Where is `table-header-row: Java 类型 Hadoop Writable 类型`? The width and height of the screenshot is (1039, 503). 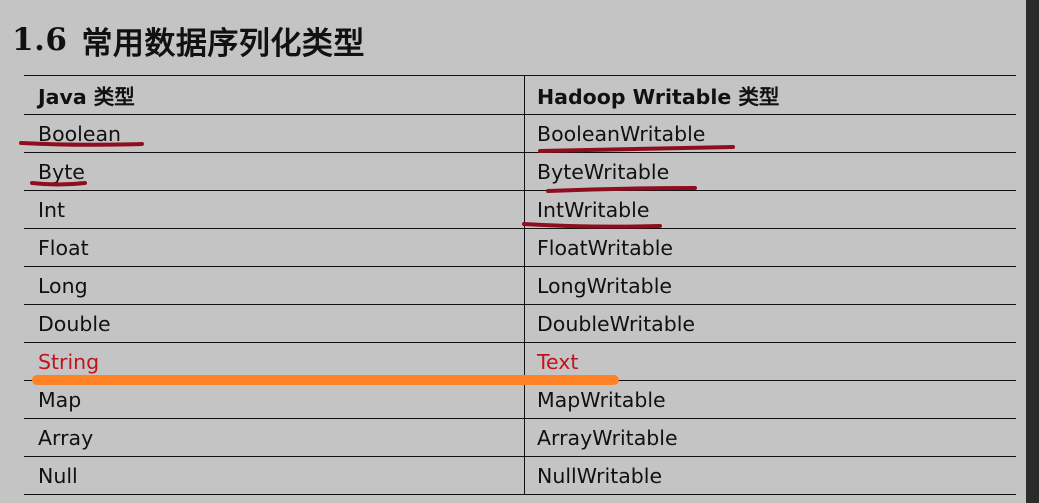 table-header-row: Java 类型 Hadoop Writable 类型 is located at coordinates (520, 95).